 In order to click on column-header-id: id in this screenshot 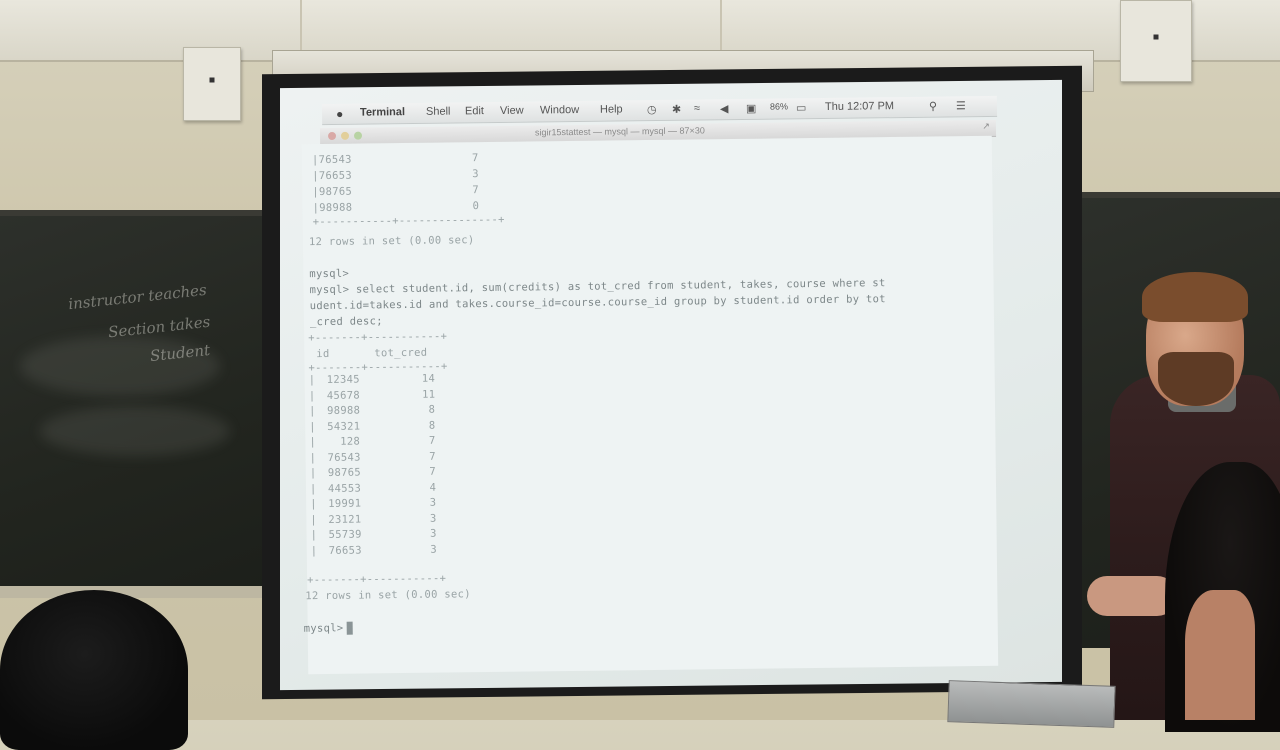, I will do `click(323, 354)`.